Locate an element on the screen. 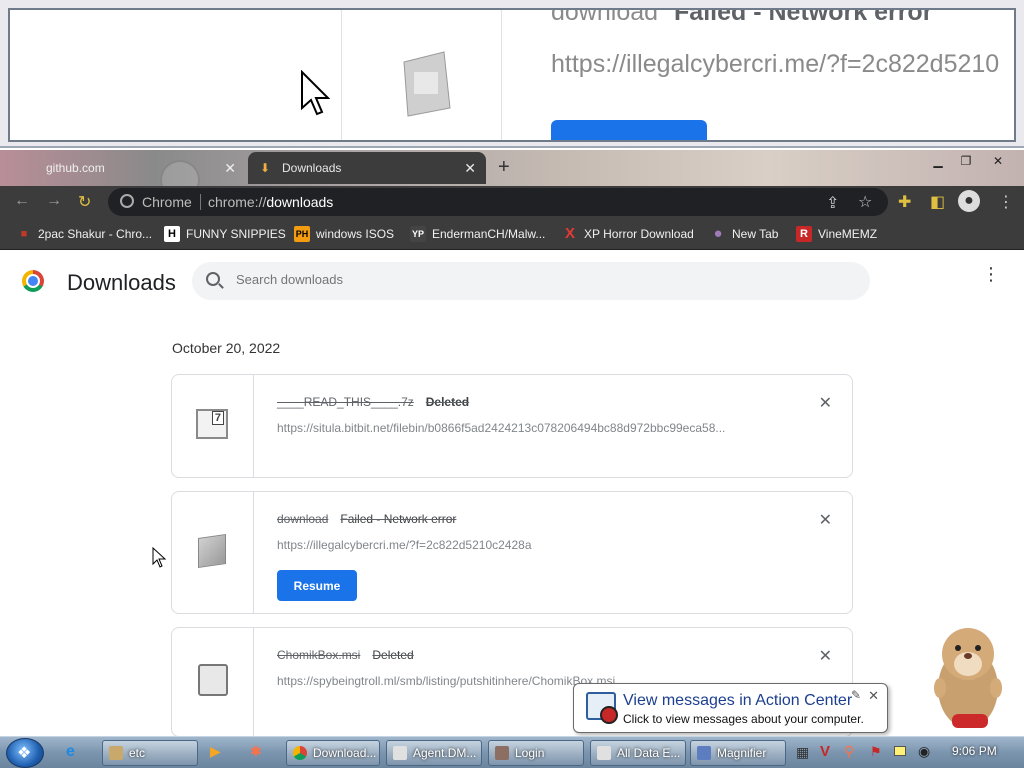 The width and height of the screenshot is (1024, 768). installer-file-icon is located at coordinates (213, 680).